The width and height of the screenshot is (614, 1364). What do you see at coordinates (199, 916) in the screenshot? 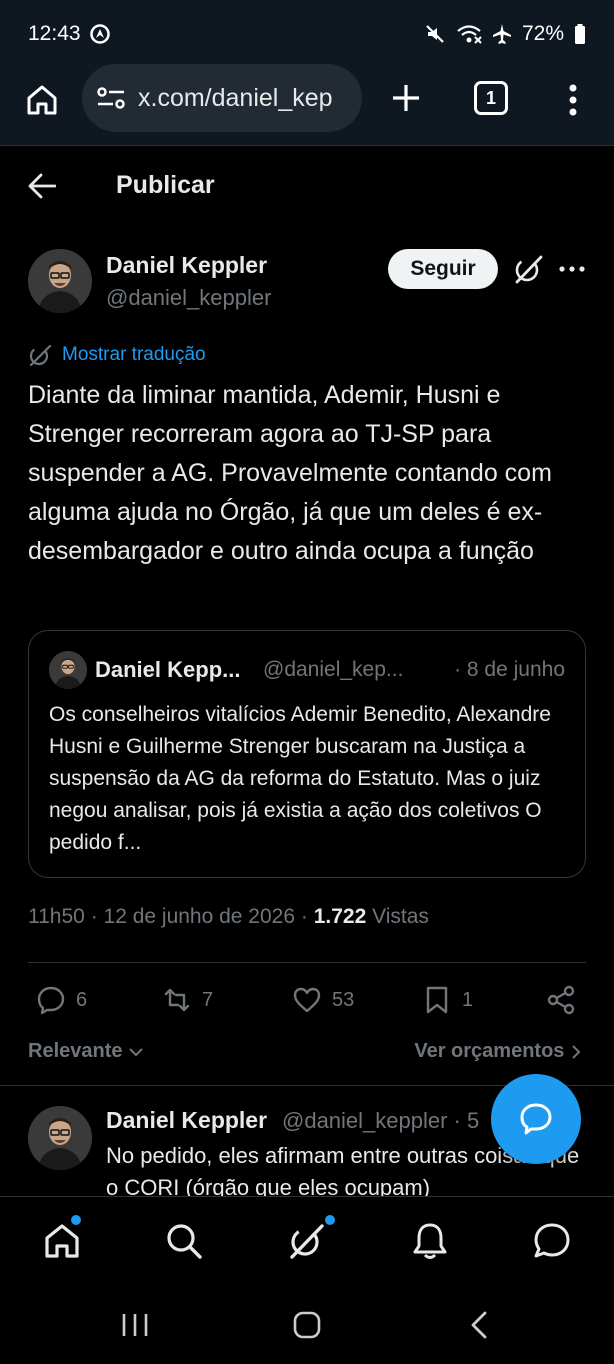
I see `tweet-date: 12 de junho de 2026` at bounding box center [199, 916].